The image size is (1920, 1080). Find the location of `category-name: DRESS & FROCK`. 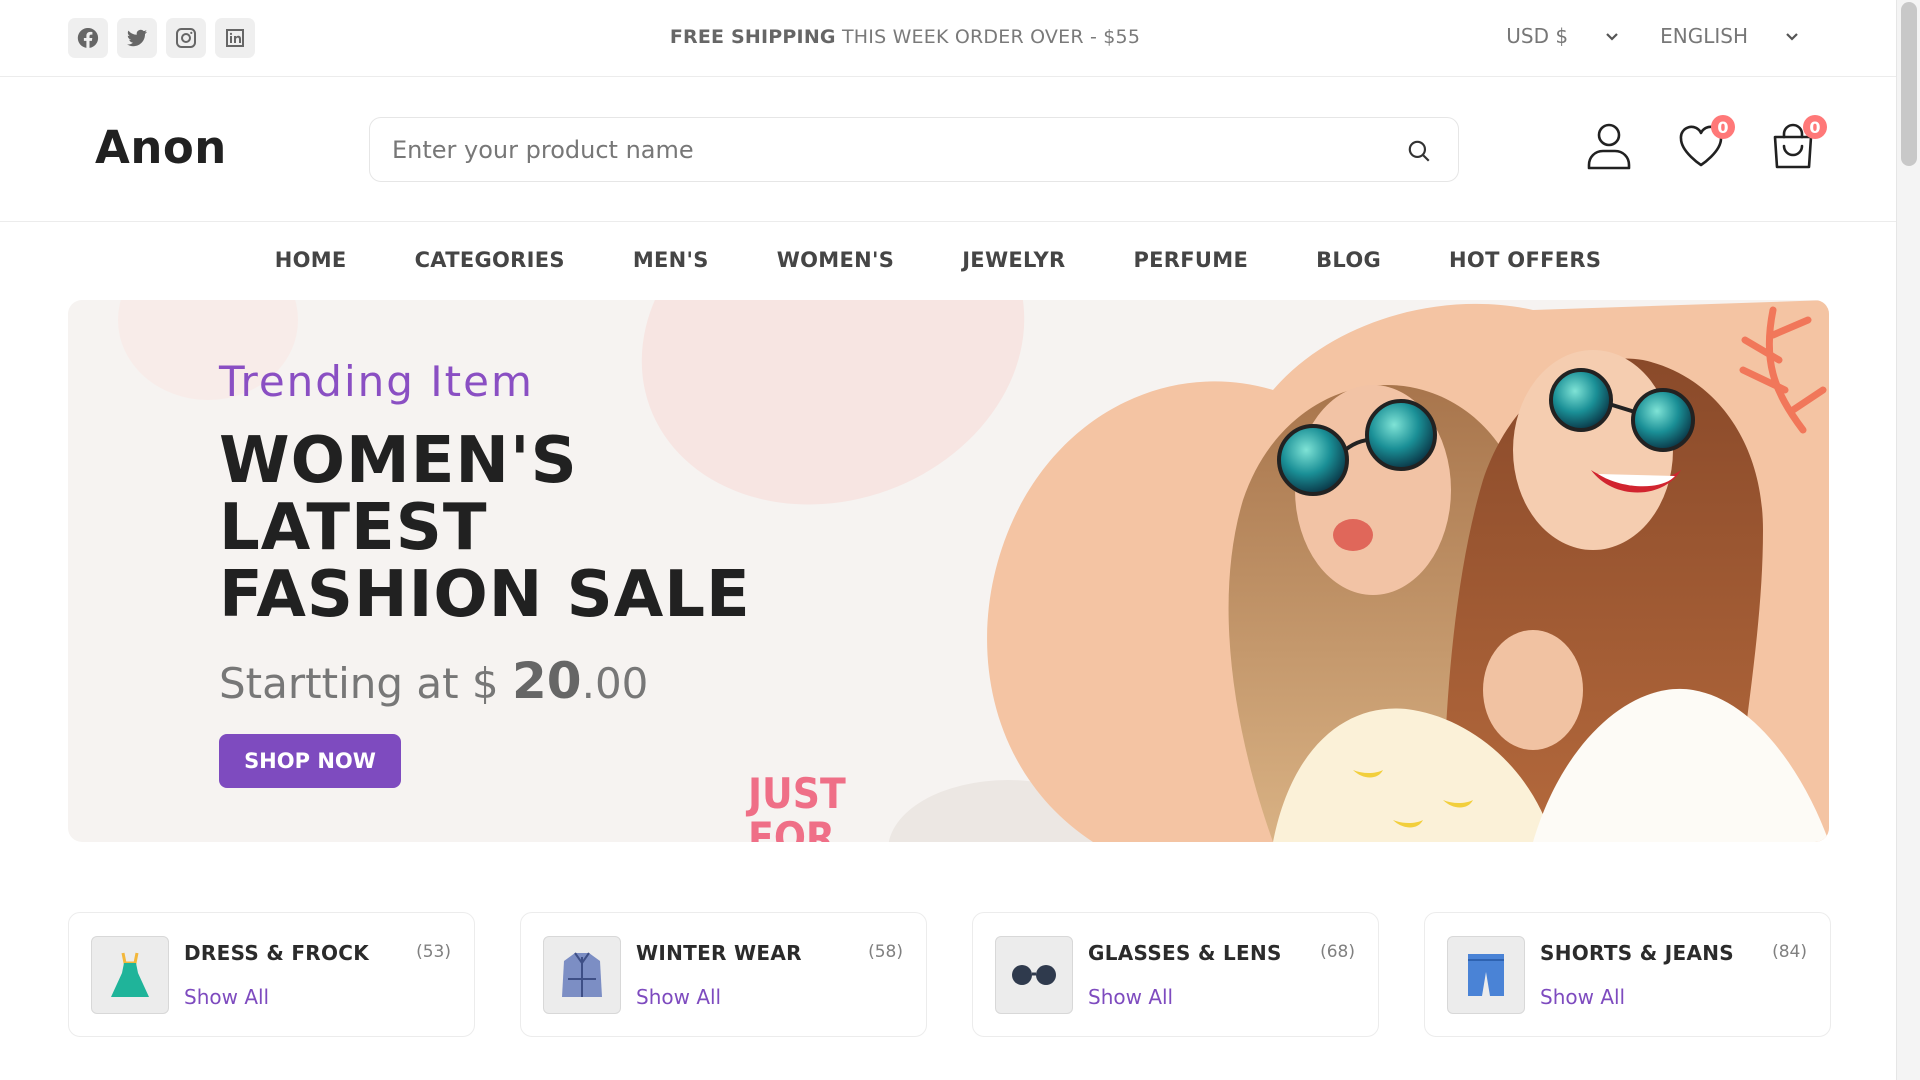

category-name: DRESS & FROCK is located at coordinates (277, 953).